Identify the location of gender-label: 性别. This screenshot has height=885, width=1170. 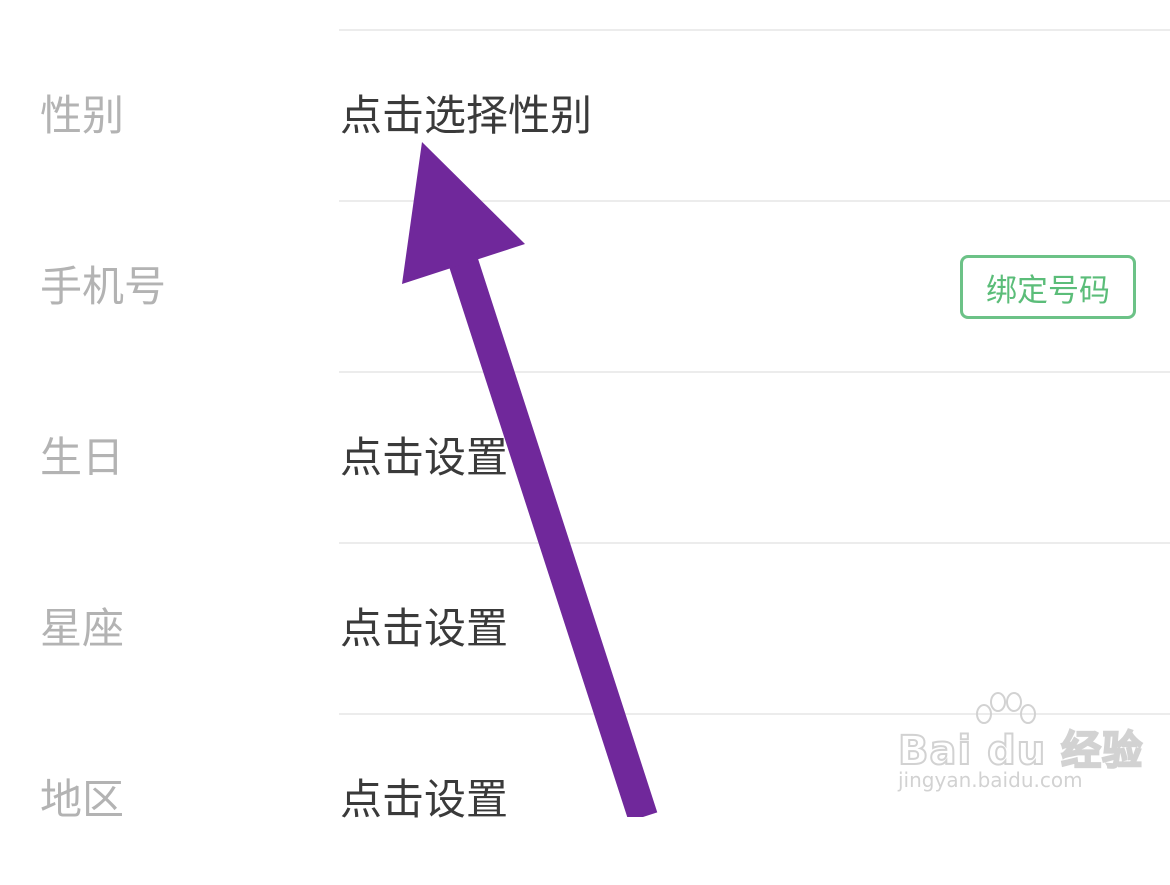
(82, 115).